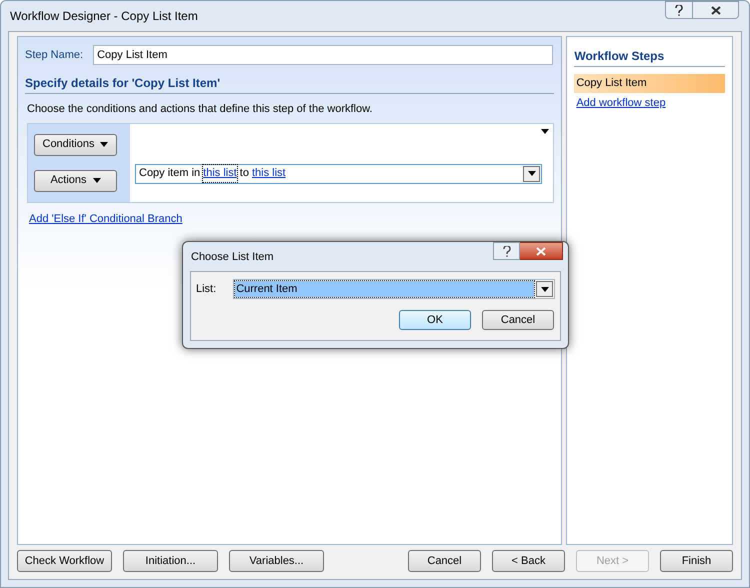 The height and width of the screenshot is (588, 750). I want to click on description-text: Choose the conditions and actions that define this step of the workflow., so click(200, 109).